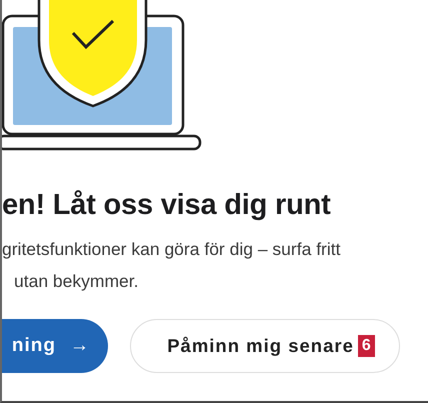 The height and width of the screenshot is (403, 428). Describe the element at coordinates (55, 345) in the screenshot. I see `next-button: ning →` at that location.